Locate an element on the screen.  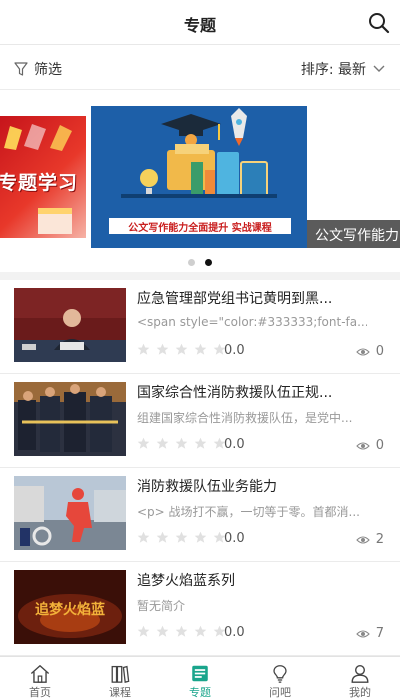
section-divider is located at coordinates (200, 276).